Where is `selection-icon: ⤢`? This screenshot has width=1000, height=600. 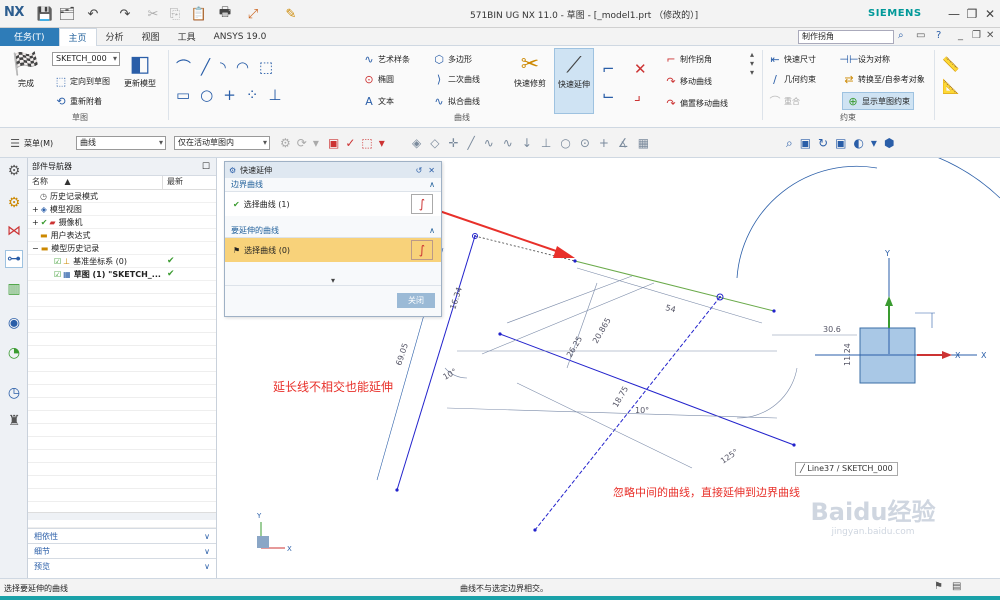 selection-icon: ⤢ is located at coordinates (253, 14).